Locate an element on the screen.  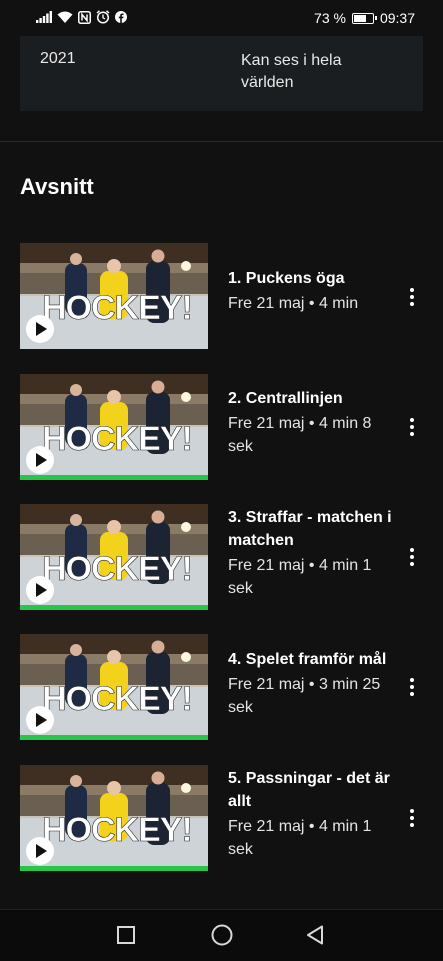
nfc-icon is located at coordinates (84, 17).